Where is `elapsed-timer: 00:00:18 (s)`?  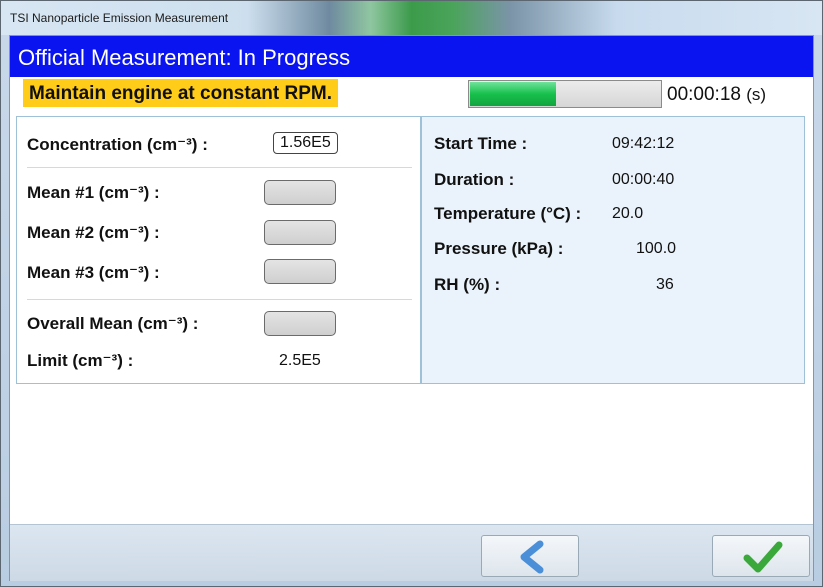
elapsed-timer: 00:00:18 (s) is located at coordinates (716, 95).